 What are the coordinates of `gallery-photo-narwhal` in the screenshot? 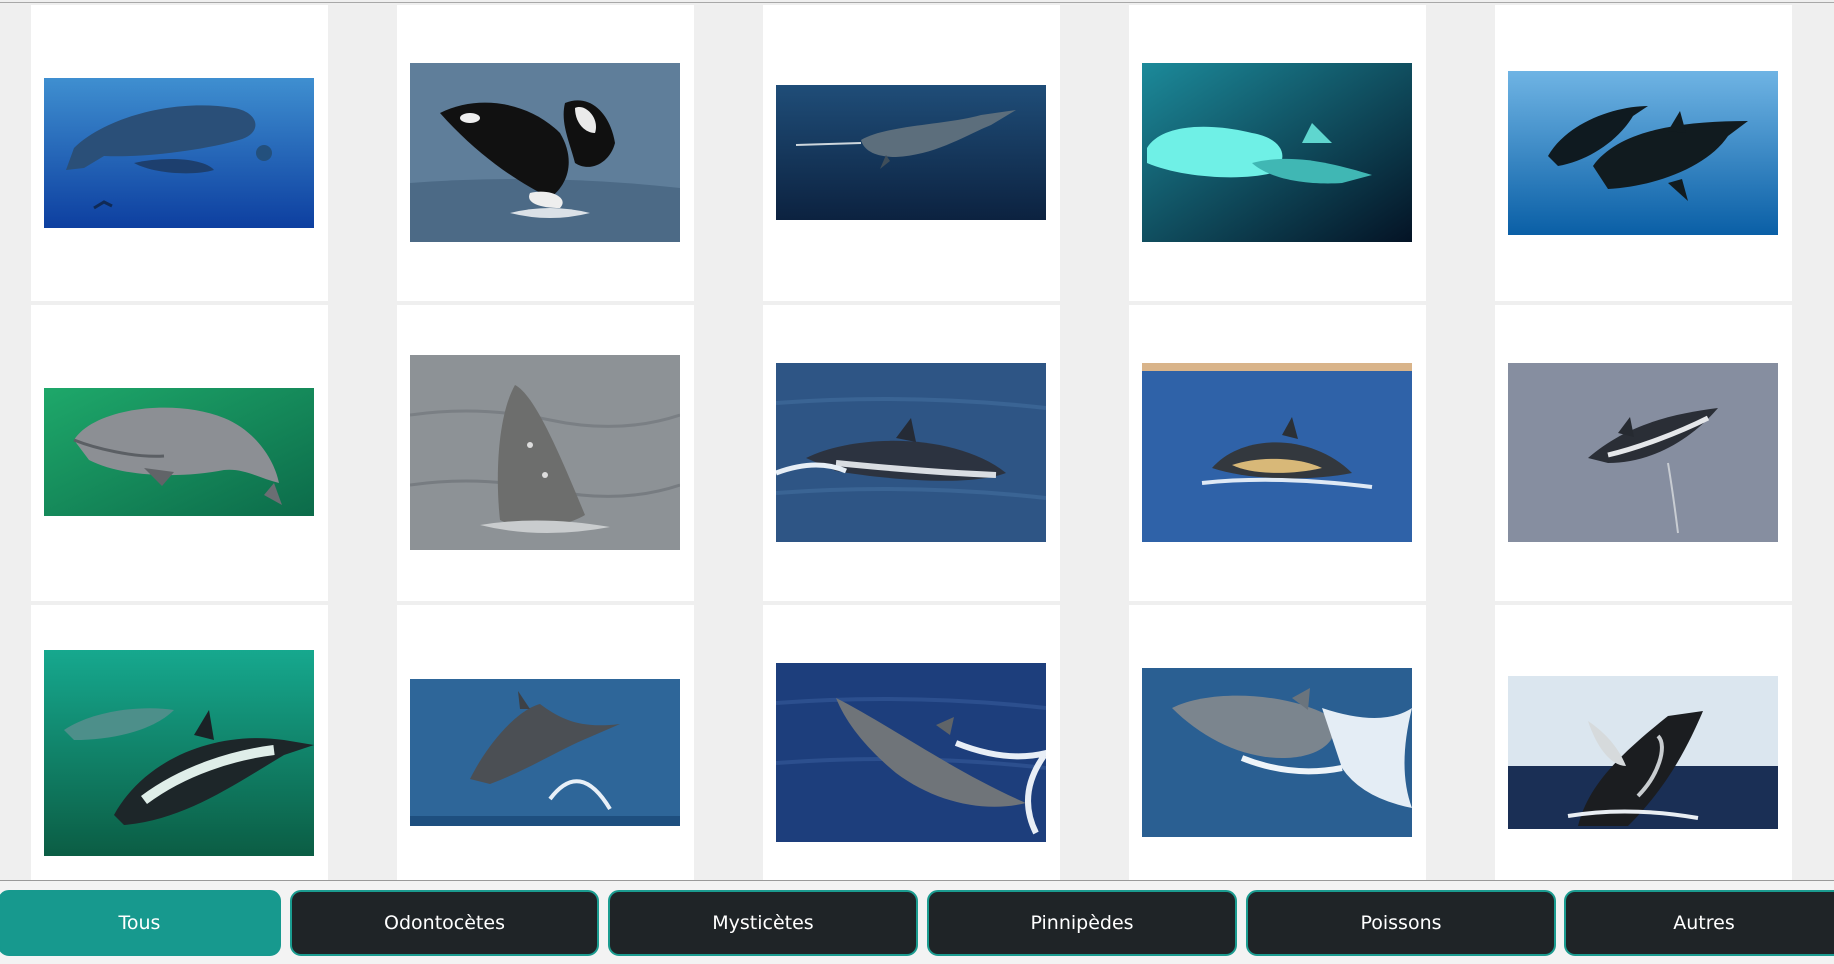 It's located at (911, 152).